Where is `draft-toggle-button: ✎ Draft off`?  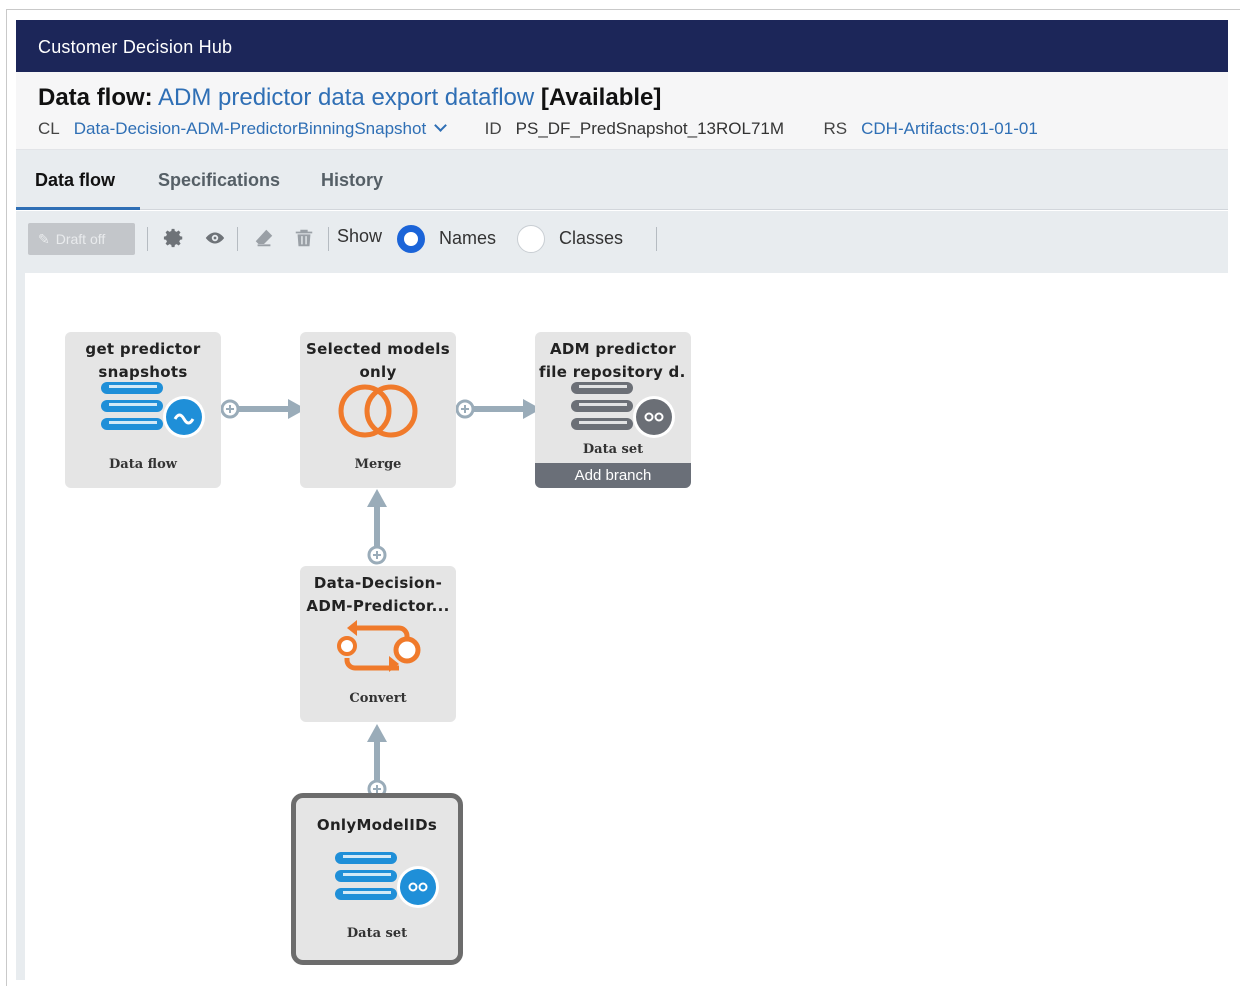
draft-toggle-button: ✎ Draft off is located at coordinates (81, 239).